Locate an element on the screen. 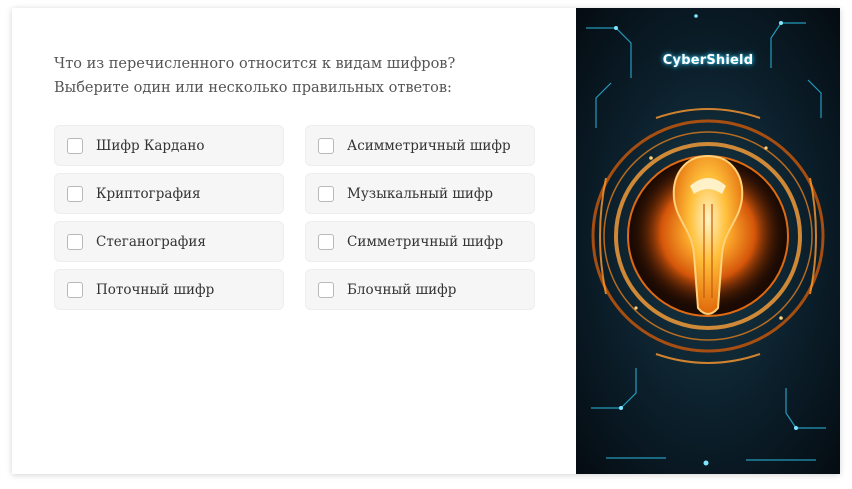  option-cryptography: Криптография is located at coordinates (169, 193).